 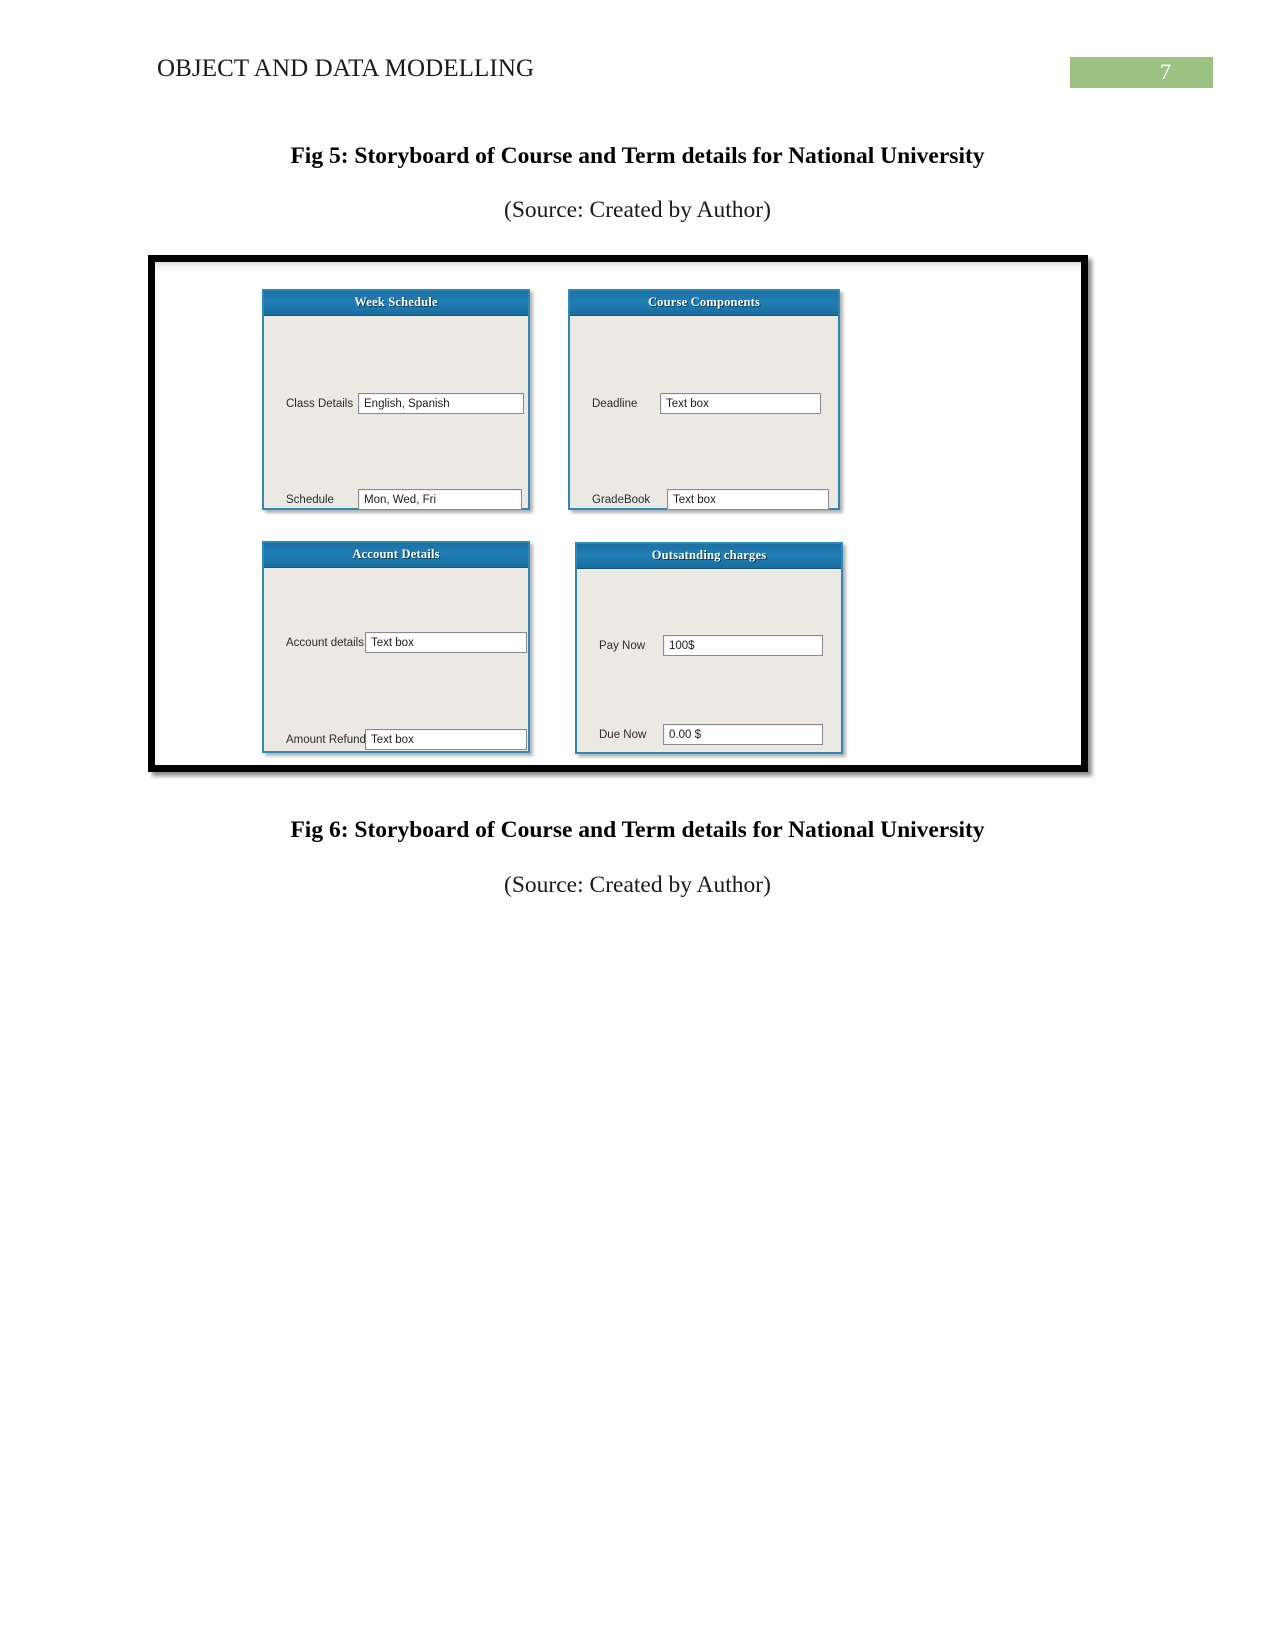 I want to click on field-input-gradebook: Text box, so click(x=748, y=499).